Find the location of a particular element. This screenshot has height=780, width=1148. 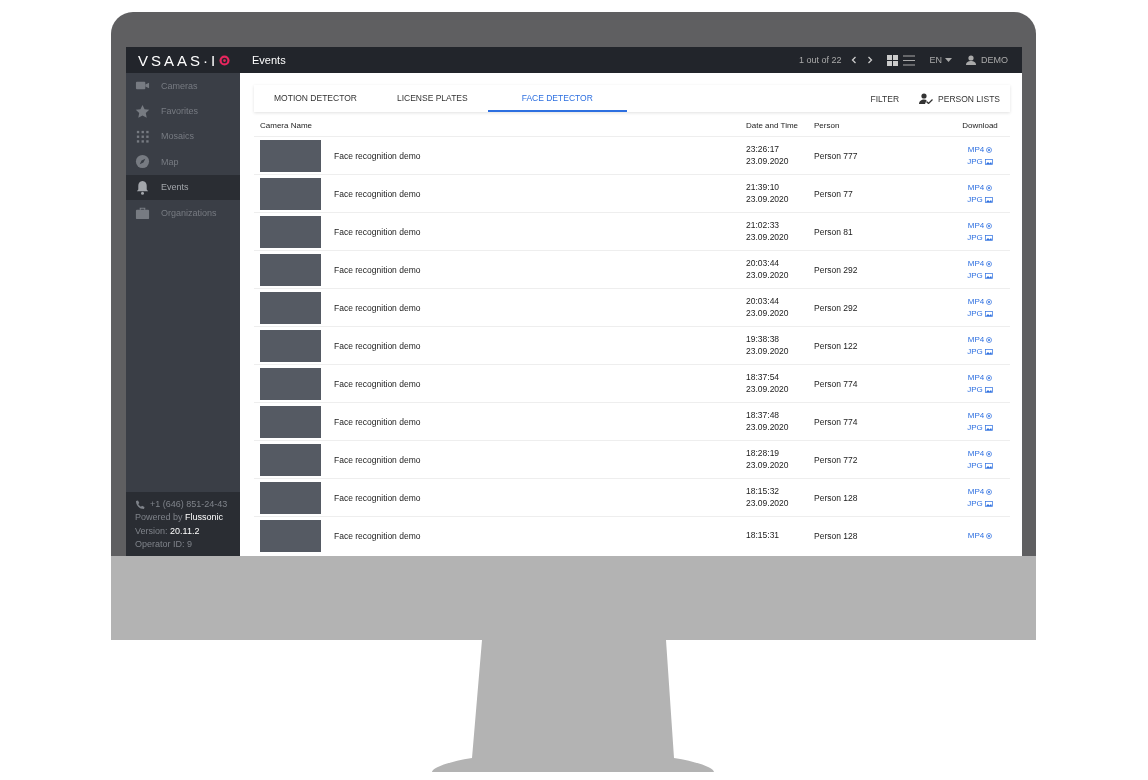

event-time: 19:38:38 is located at coordinates (763, 340).